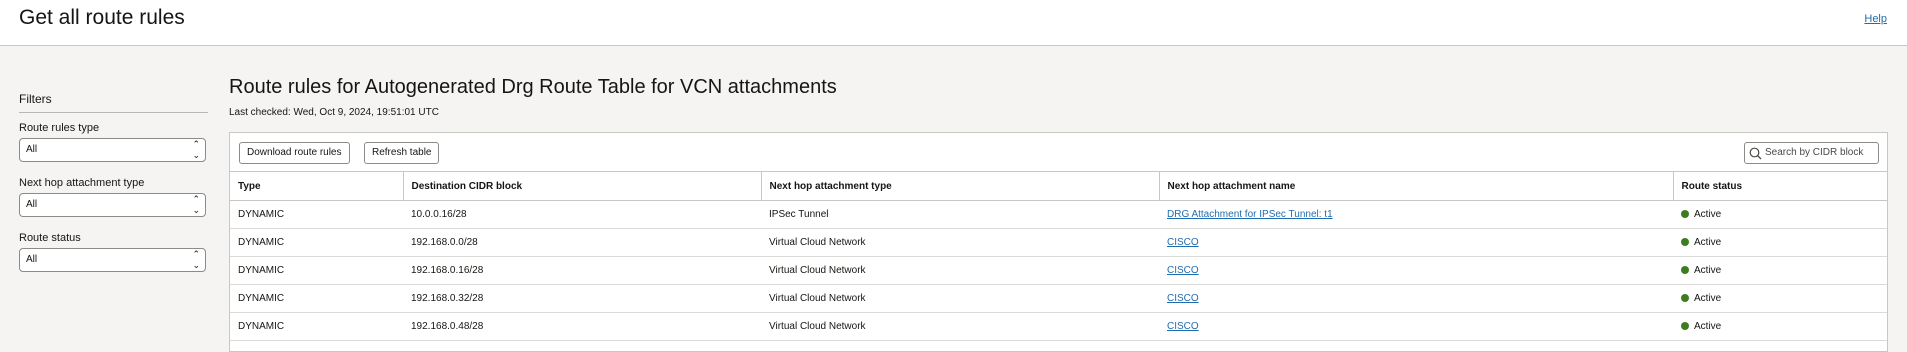 The height and width of the screenshot is (352, 1907). Describe the element at coordinates (102, 17) in the screenshot. I see `page-title: Get all route rules` at that location.